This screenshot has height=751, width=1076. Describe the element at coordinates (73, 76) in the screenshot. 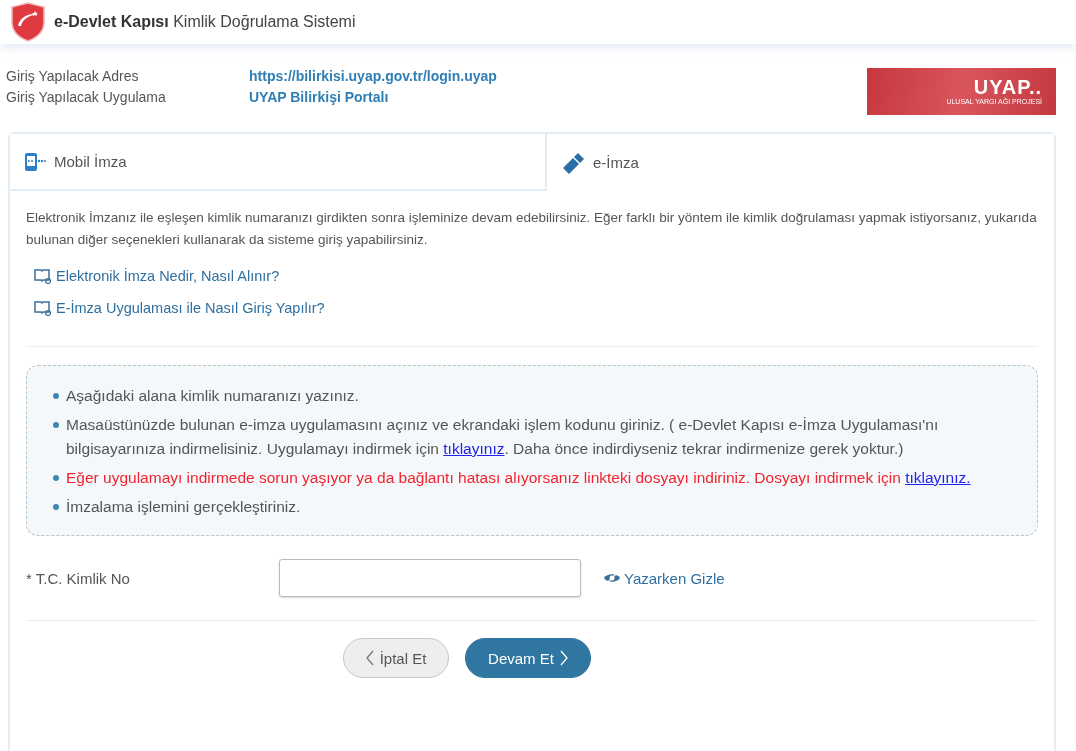

I see `info-label: Giriş Yapılacak Adres` at that location.